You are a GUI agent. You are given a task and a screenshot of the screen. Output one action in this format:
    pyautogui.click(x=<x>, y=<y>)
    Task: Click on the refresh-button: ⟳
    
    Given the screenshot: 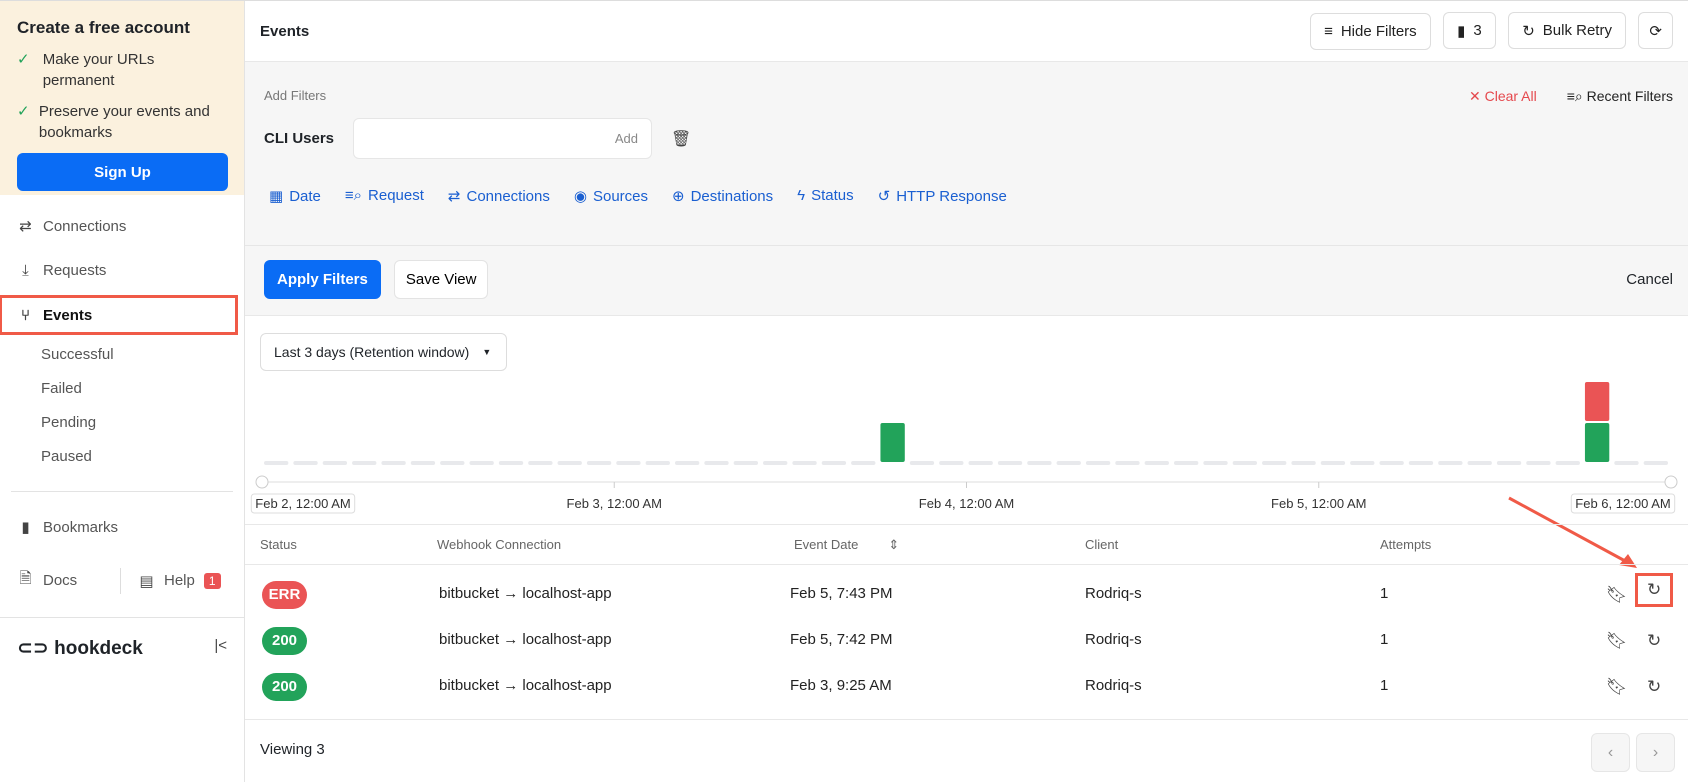 What is the action you would take?
    pyautogui.click(x=1655, y=31)
    